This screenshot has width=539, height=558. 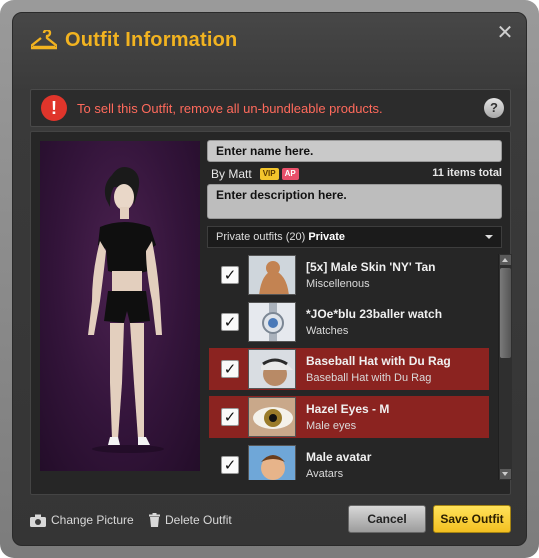 I want to click on item-category: Miscellenous, so click(x=338, y=284).